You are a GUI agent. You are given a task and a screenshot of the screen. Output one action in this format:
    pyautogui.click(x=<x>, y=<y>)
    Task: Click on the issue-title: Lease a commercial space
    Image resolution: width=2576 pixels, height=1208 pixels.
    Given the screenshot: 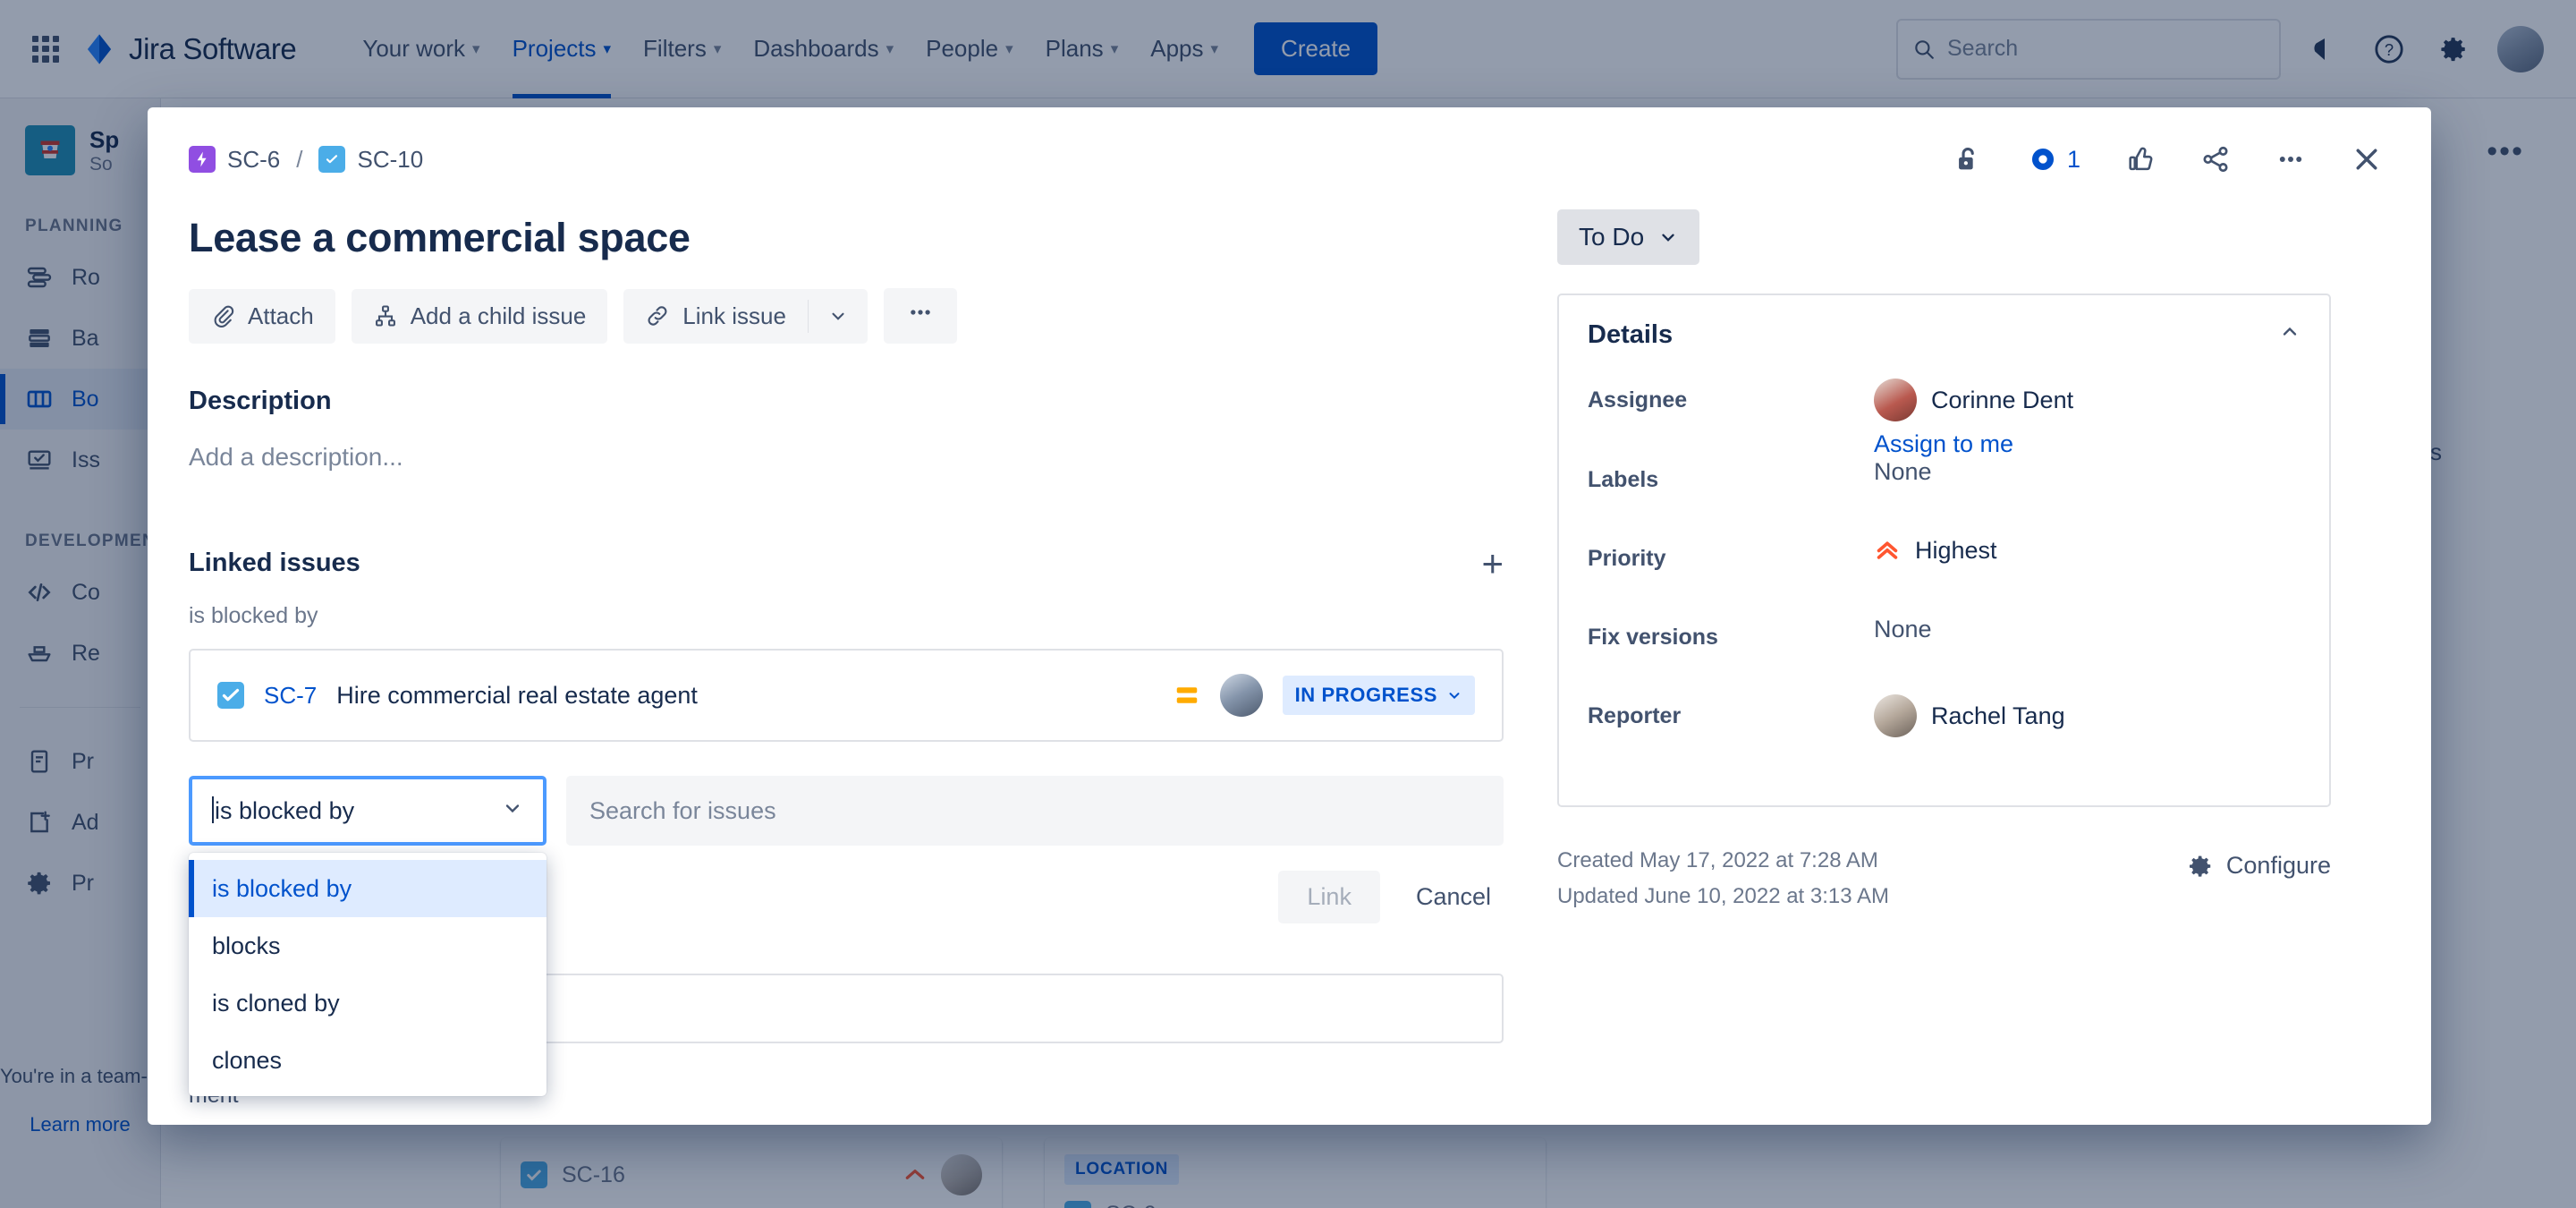 What is the action you would take?
    pyautogui.click(x=846, y=238)
    